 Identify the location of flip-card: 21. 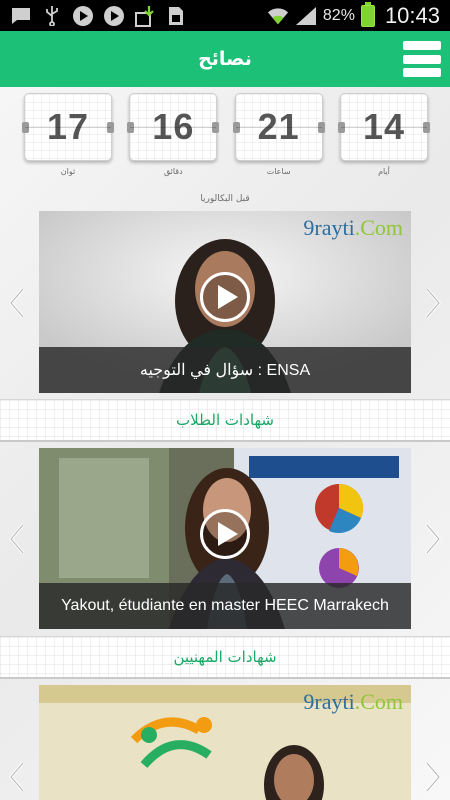
(278, 127).